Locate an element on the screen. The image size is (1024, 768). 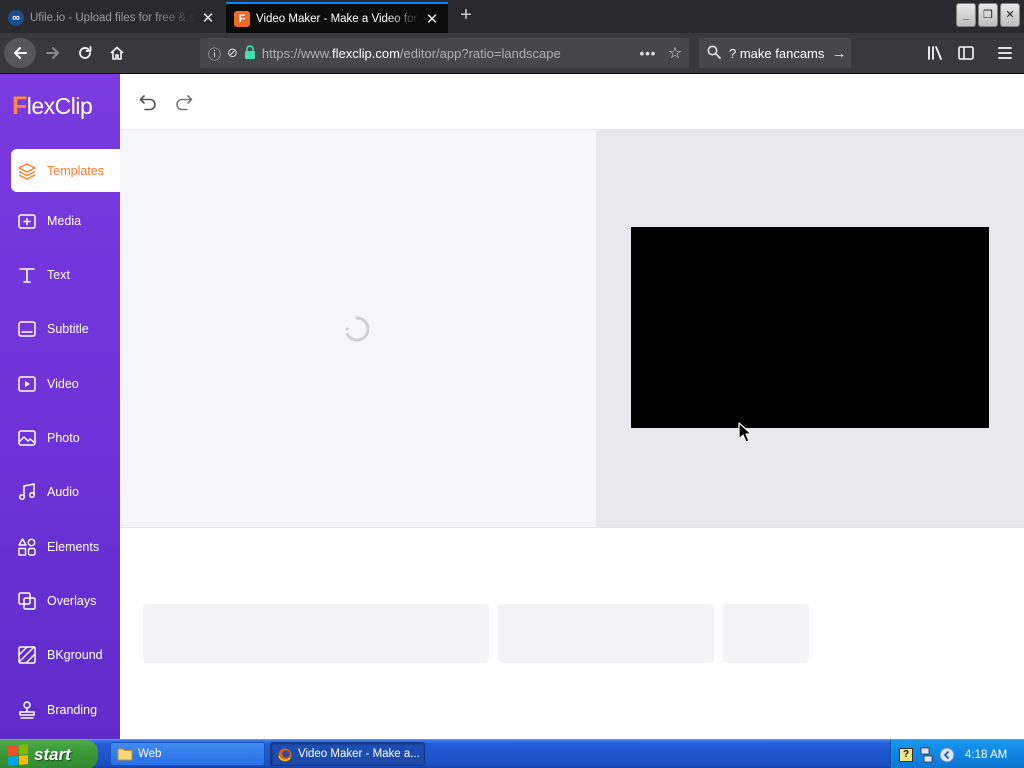
task-label: Web is located at coordinates (150, 754).